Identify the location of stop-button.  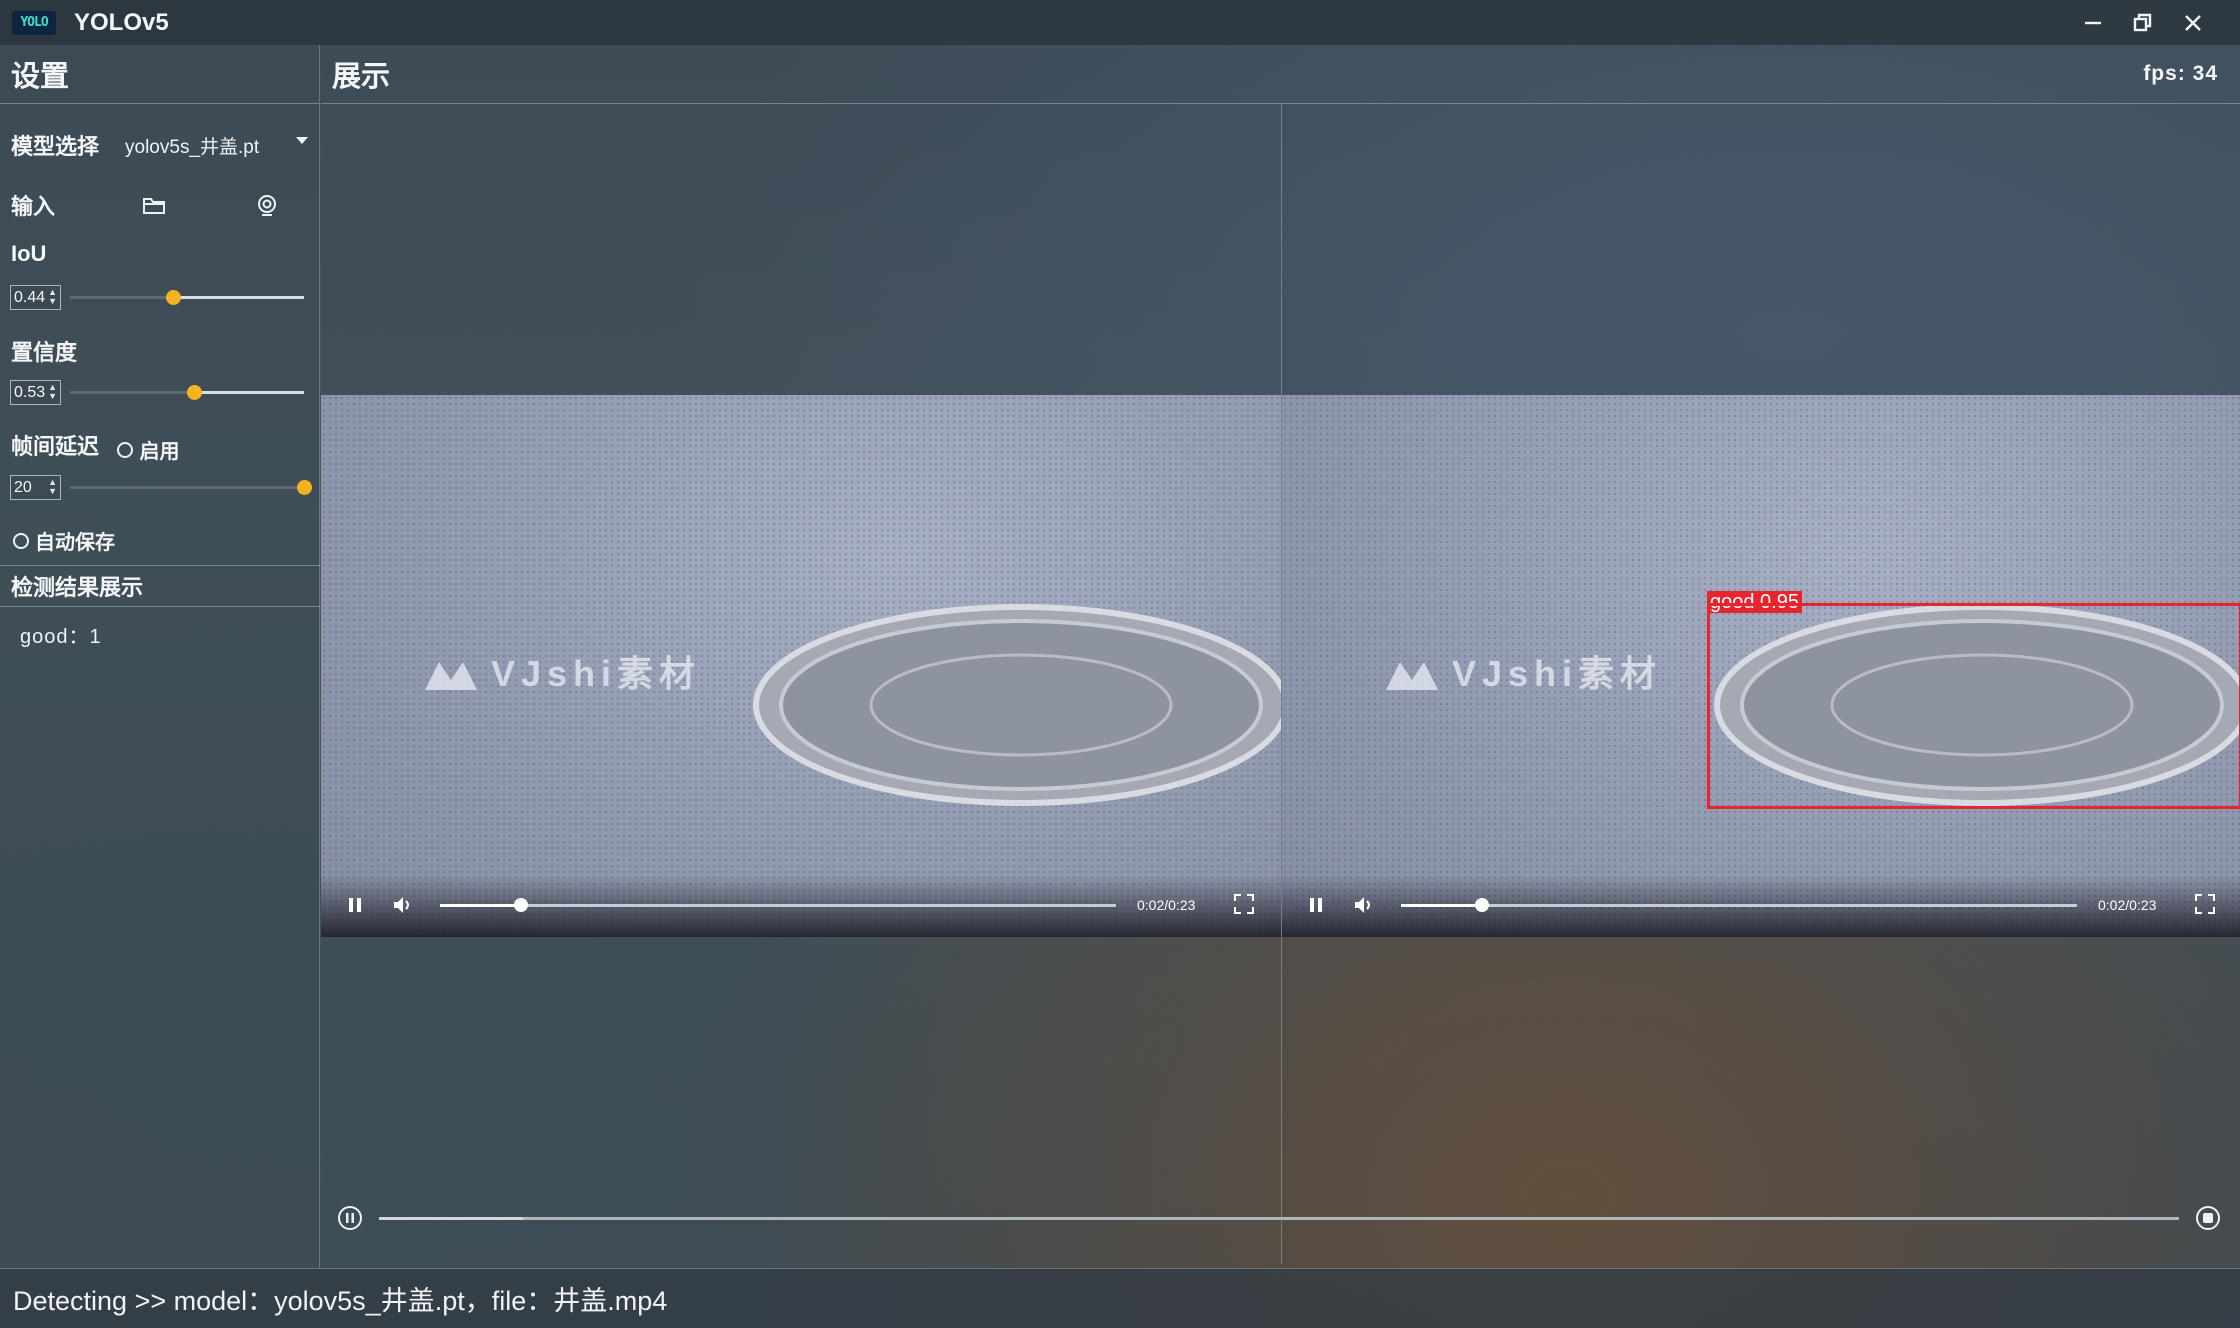
(2208, 1218).